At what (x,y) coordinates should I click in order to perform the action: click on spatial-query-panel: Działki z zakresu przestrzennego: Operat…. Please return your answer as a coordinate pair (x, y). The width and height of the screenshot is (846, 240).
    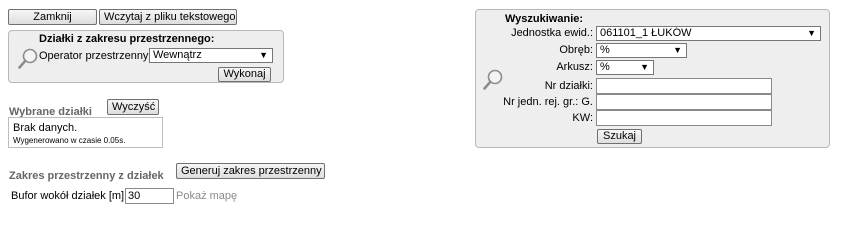
    Looking at the image, I should click on (146, 56).